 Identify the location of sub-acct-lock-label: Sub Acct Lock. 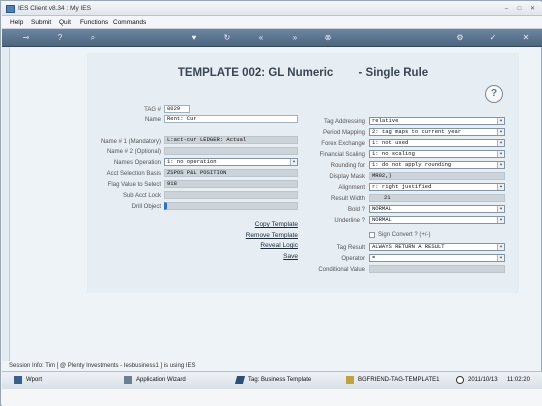
(141, 196).